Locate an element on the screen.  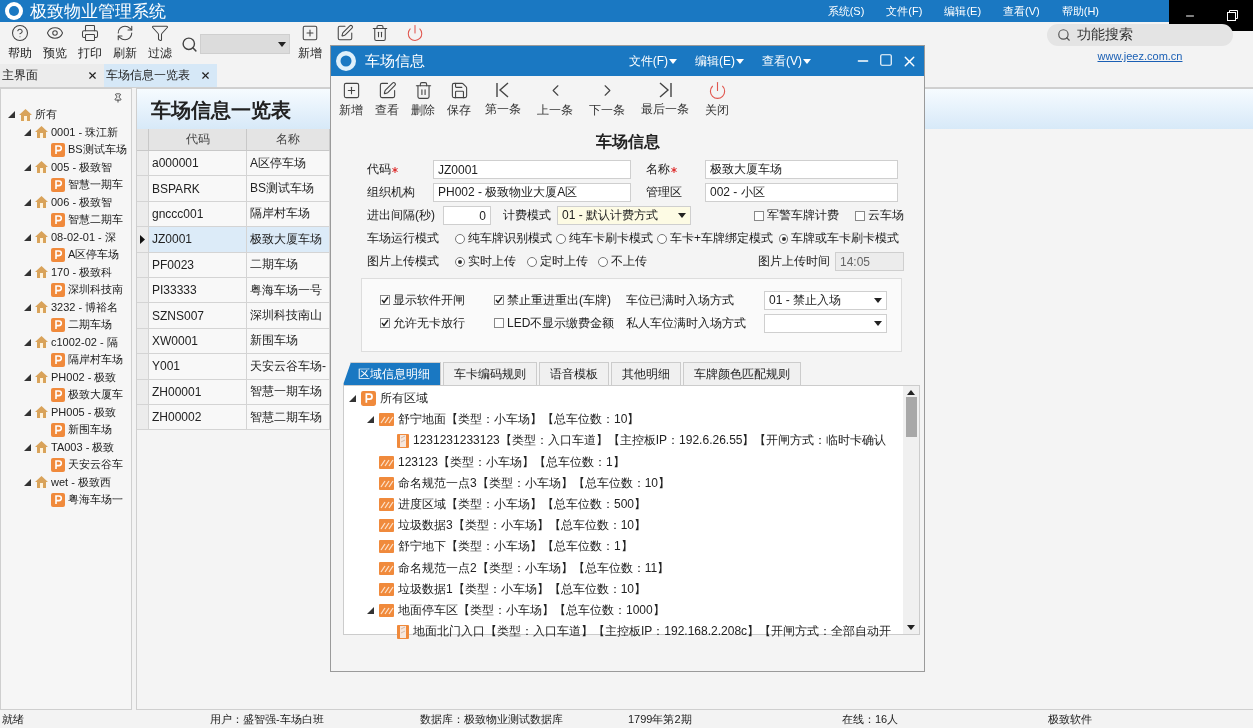
document-tab: 主界面 is located at coordinates (52, 75).